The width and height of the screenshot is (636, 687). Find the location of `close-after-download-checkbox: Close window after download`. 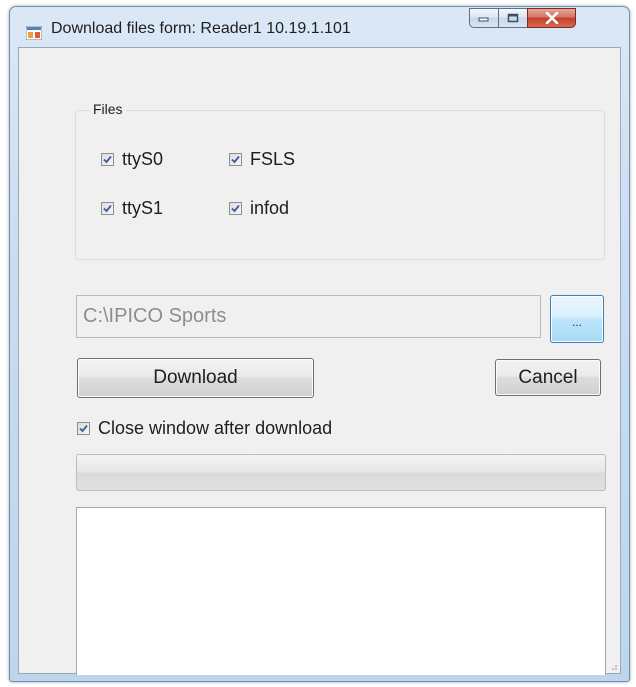

close-after-download-checkbox: Close window after download is located at coordinates (204, 428).